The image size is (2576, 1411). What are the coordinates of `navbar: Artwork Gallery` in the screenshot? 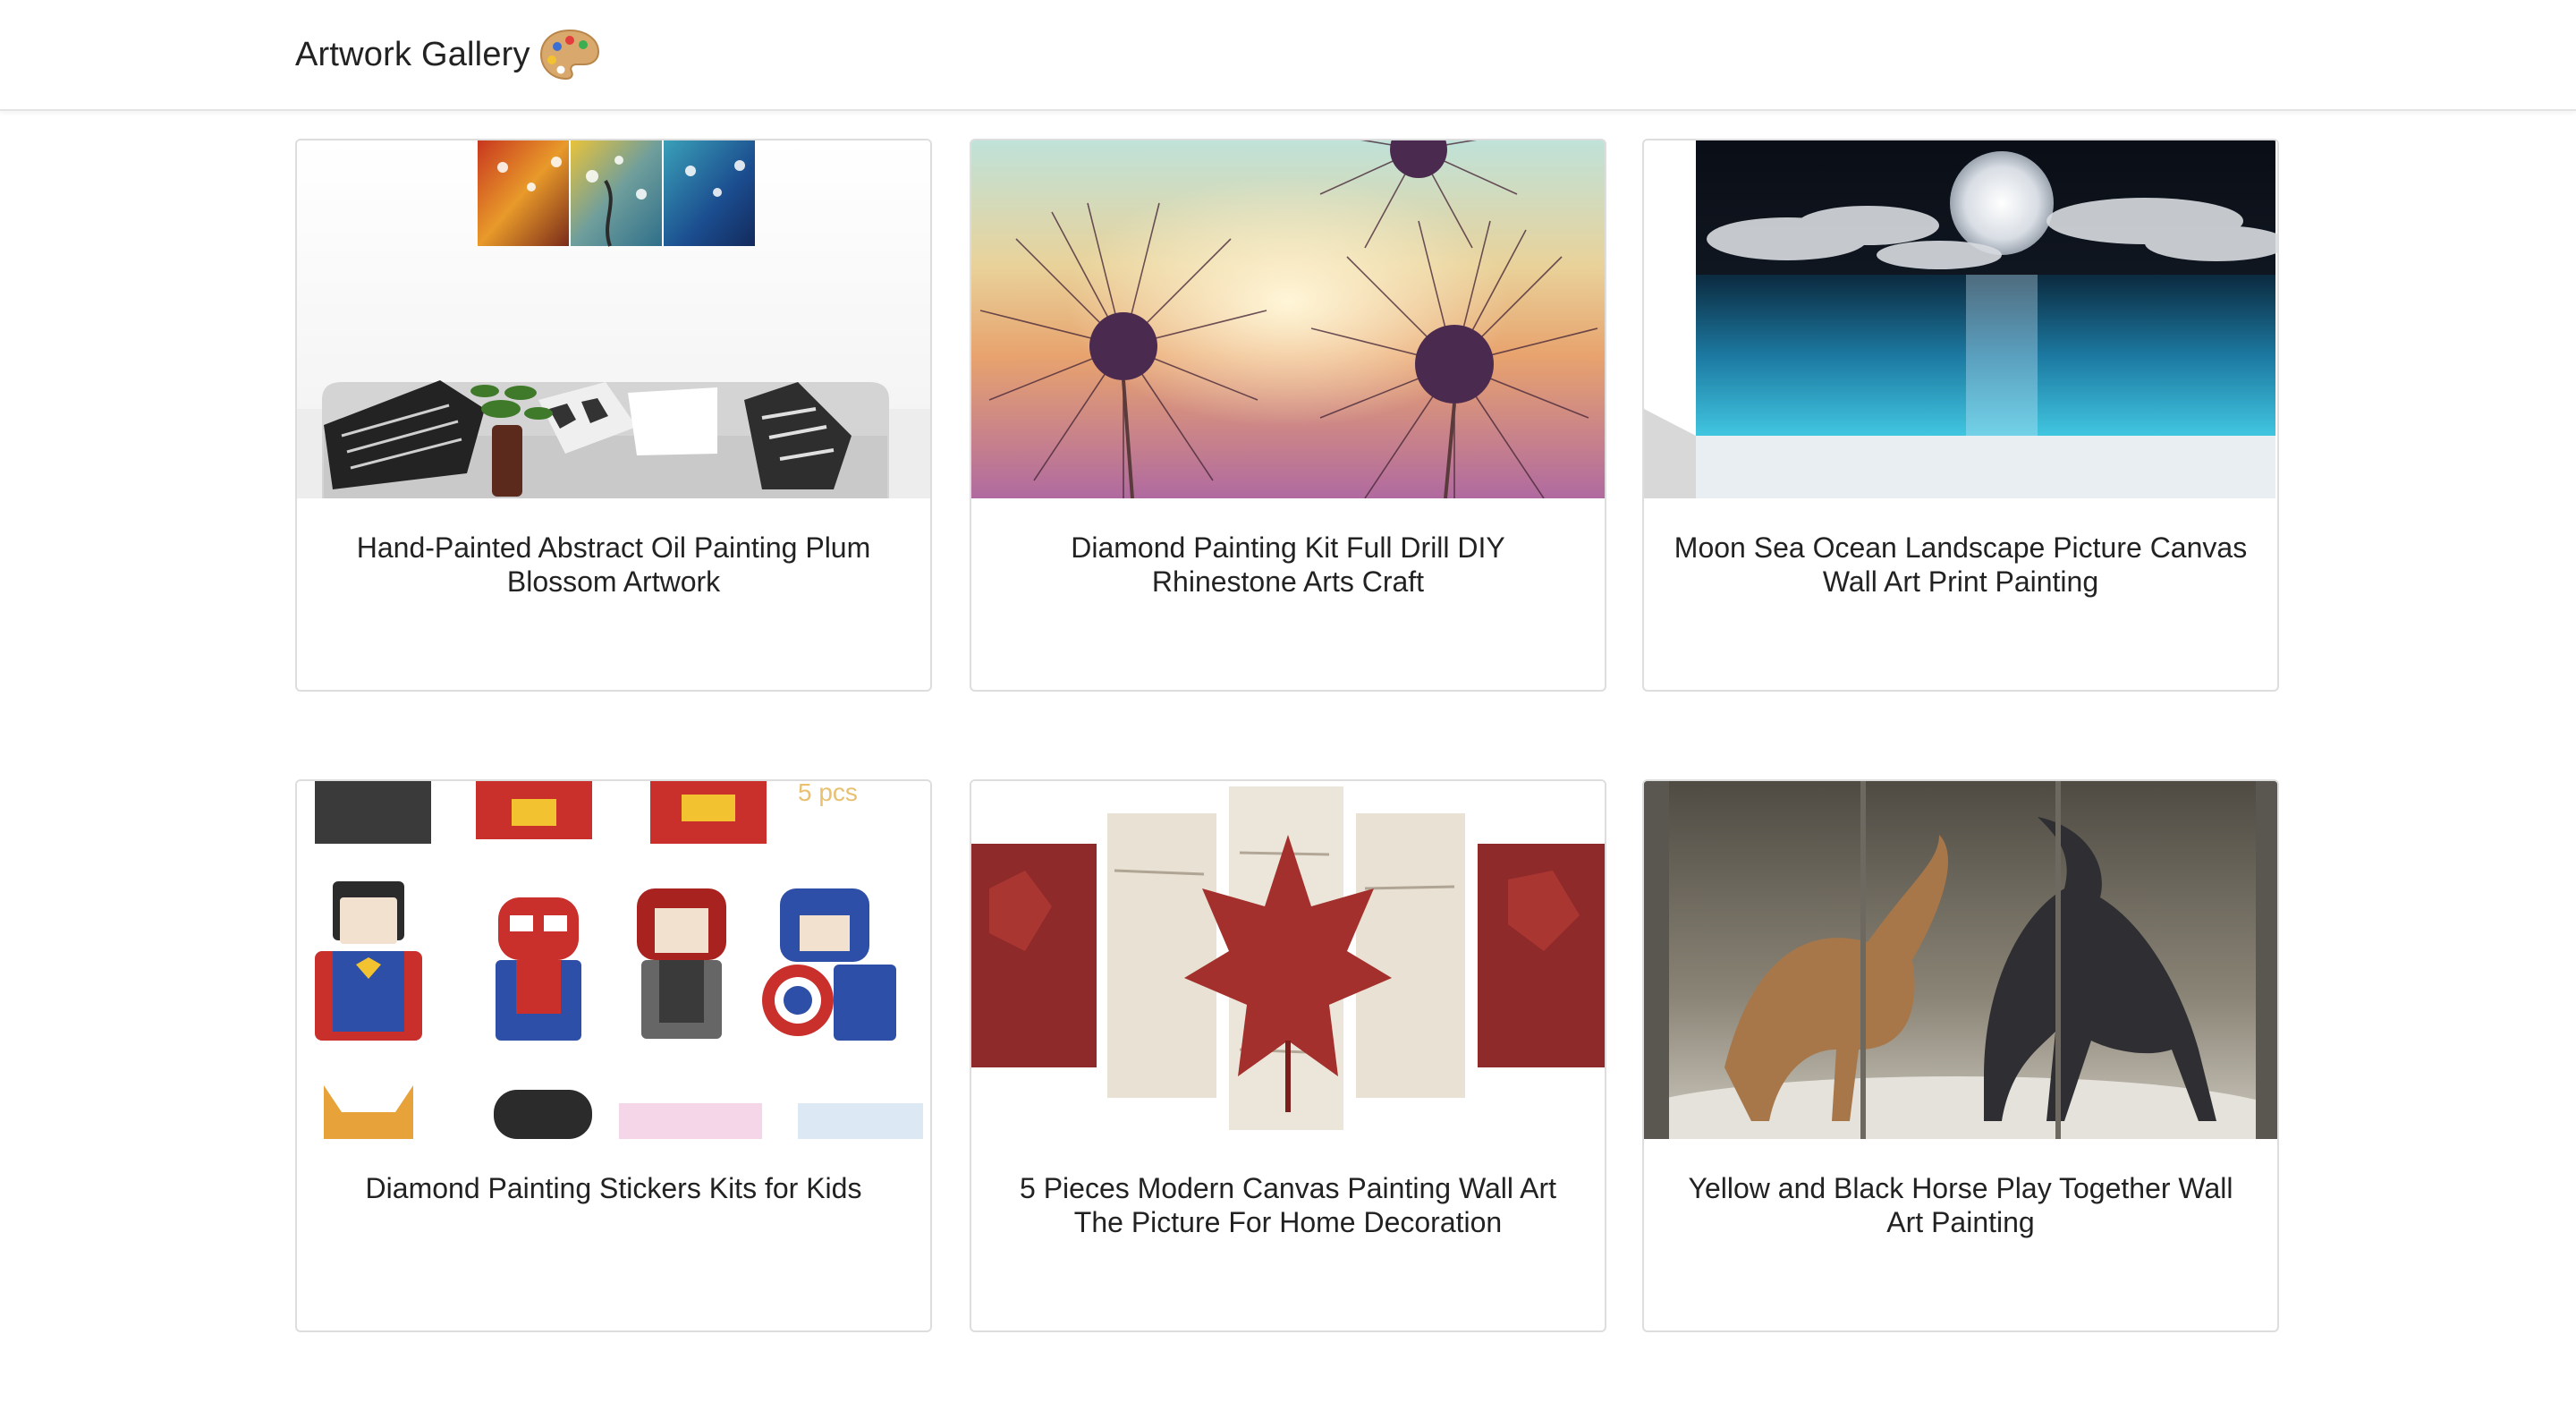 It's located at (1288, 55).